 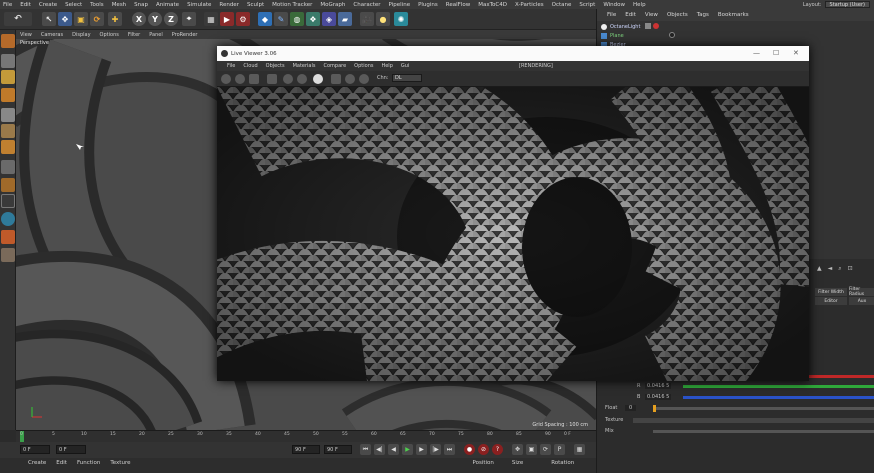 I want to click on stop-render-icon, so click(x=272, y=79).